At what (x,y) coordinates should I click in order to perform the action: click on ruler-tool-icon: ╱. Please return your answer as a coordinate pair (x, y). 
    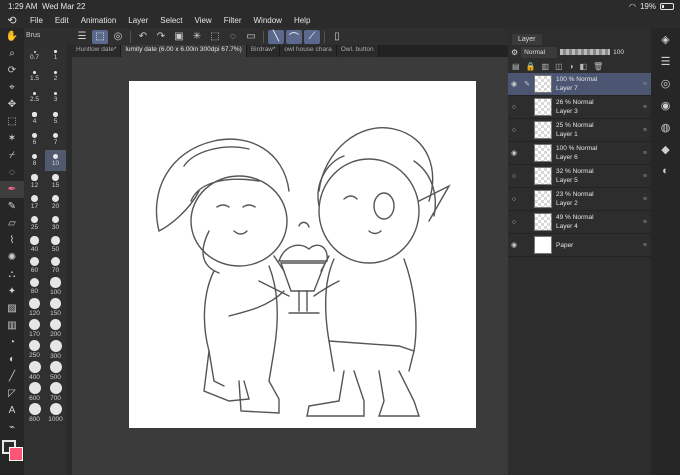
    Looking at the image, I should click on (12, 376).